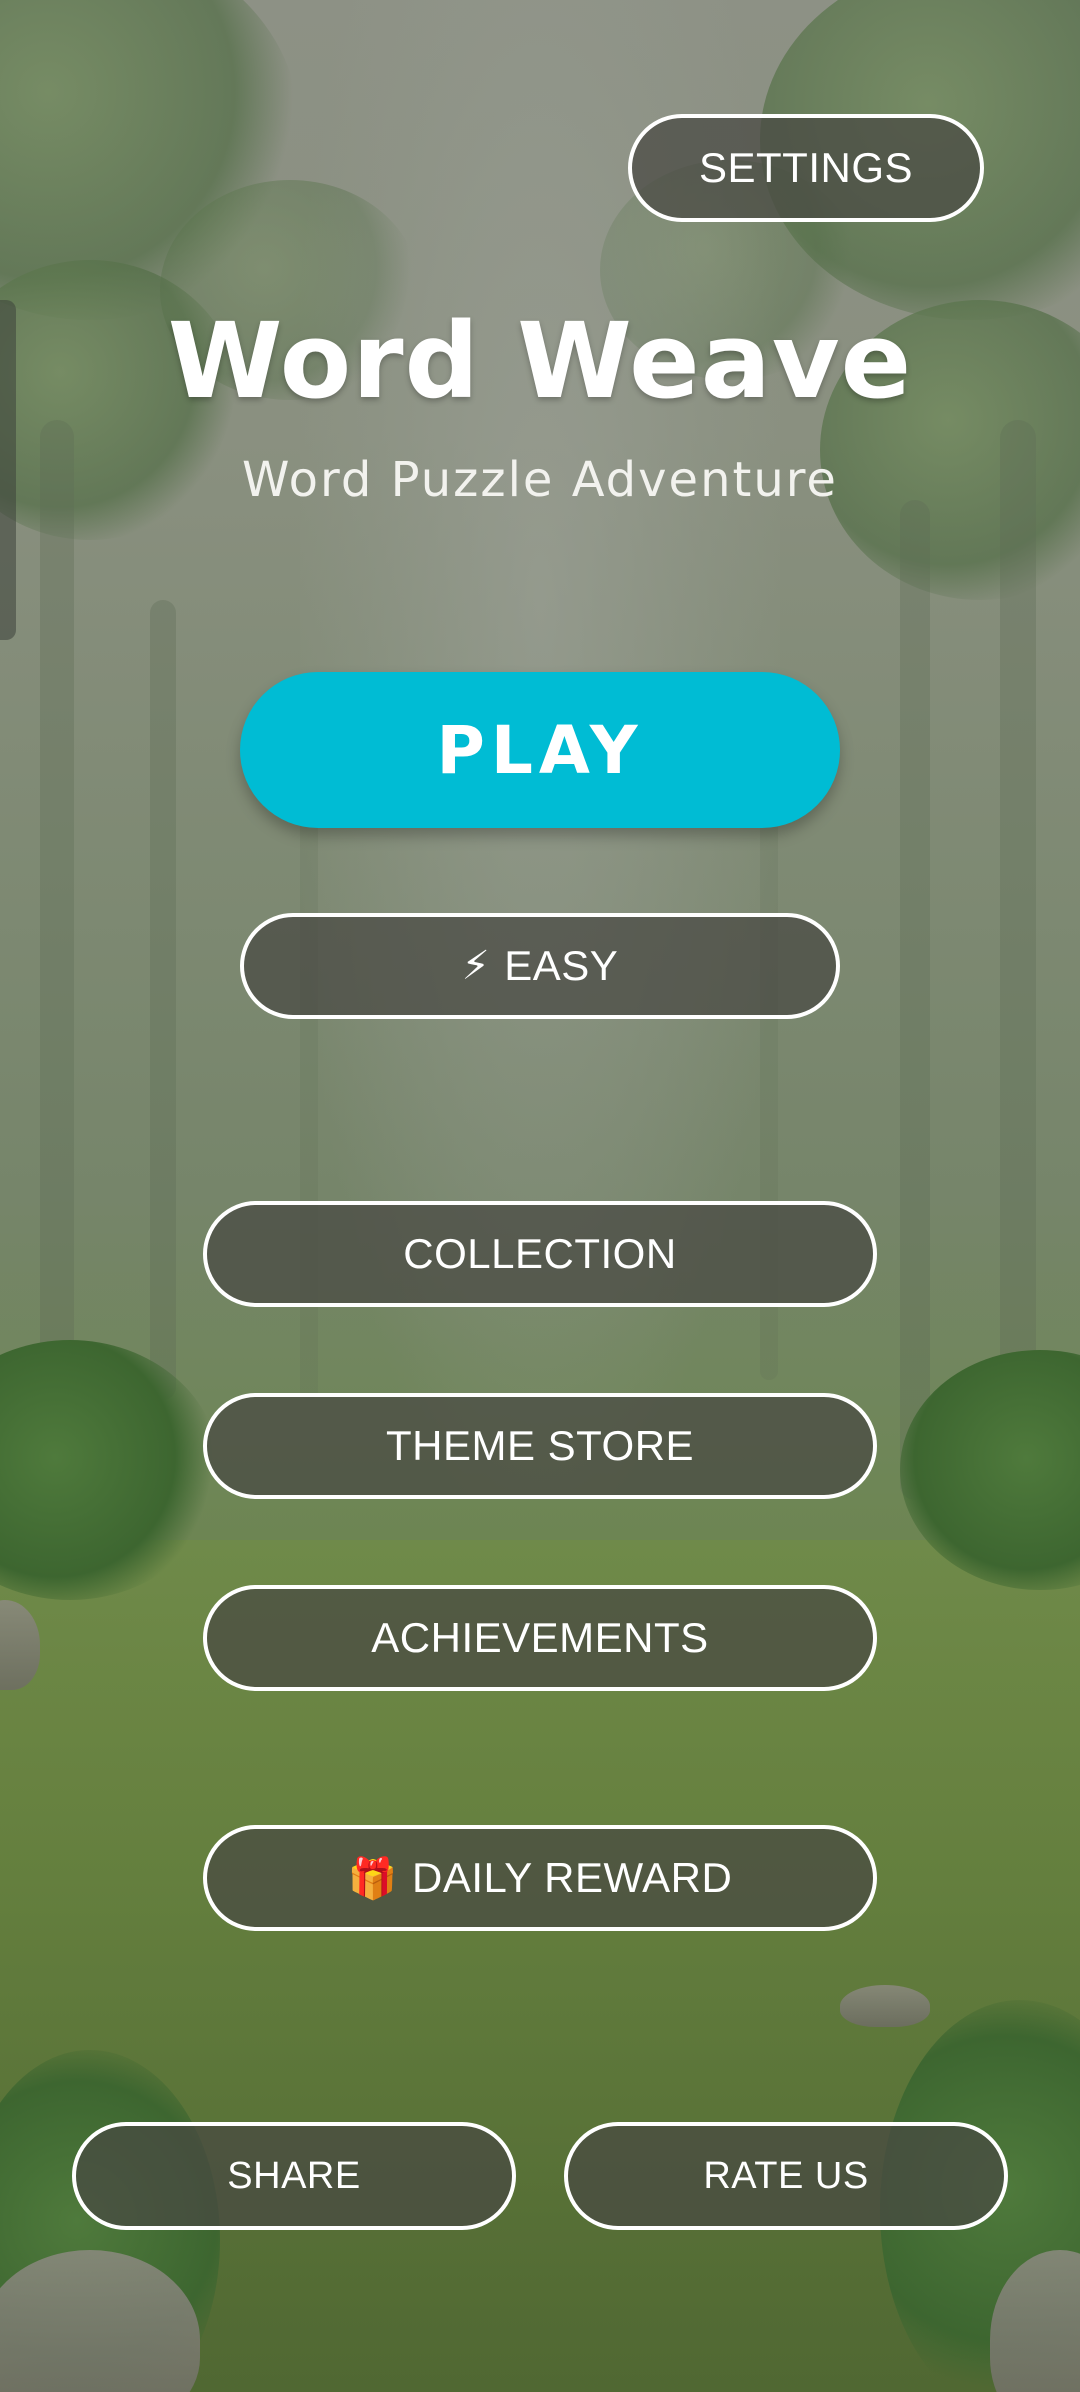 Image resolution: width=1080 pixels, height=2392 pixels. Describe the element at coordinates (572, 1877) in the screenshot. I see `daily-reward-label: DAILY REWARD` at that location.